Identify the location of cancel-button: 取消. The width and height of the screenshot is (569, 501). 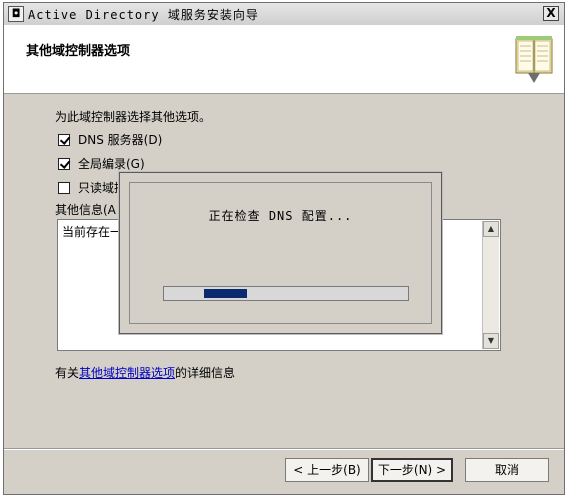
(507, 470).